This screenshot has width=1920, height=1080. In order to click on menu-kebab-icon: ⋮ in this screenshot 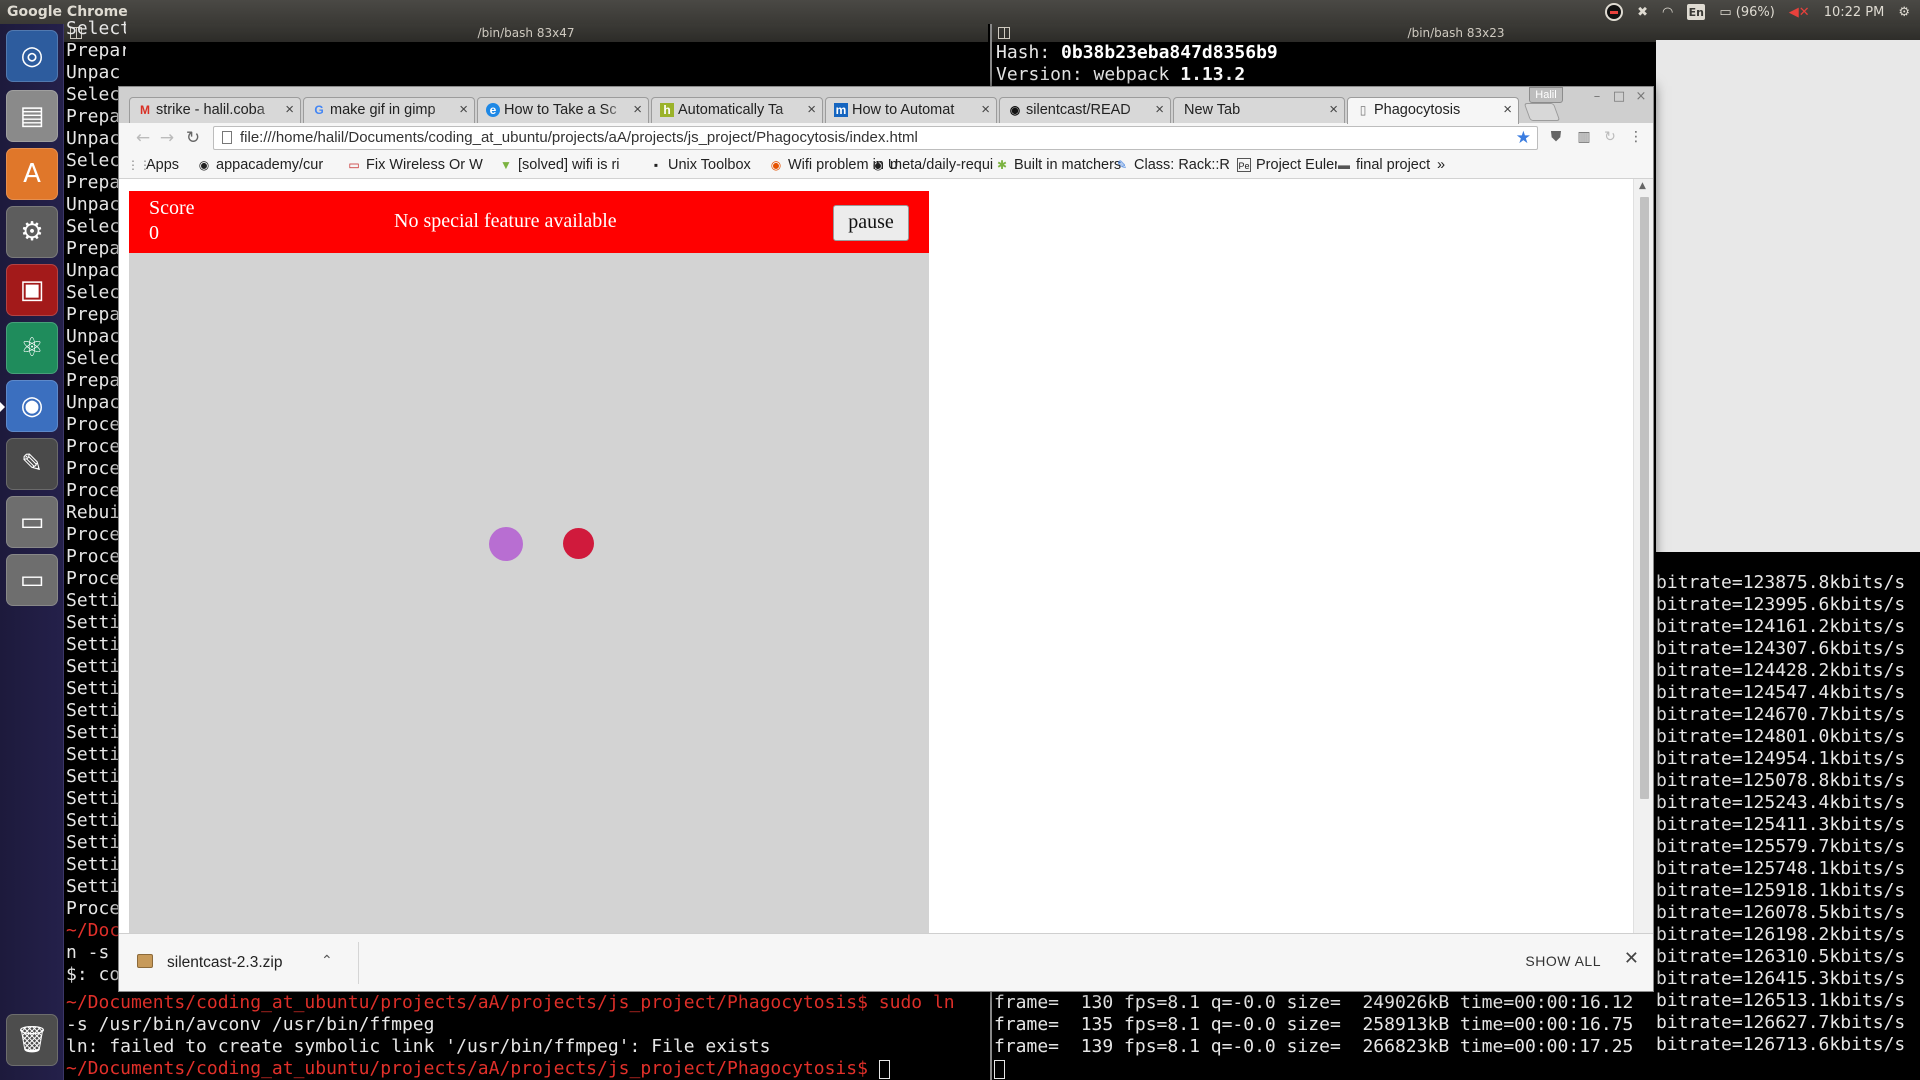, I will do `click(1636, 138)`.